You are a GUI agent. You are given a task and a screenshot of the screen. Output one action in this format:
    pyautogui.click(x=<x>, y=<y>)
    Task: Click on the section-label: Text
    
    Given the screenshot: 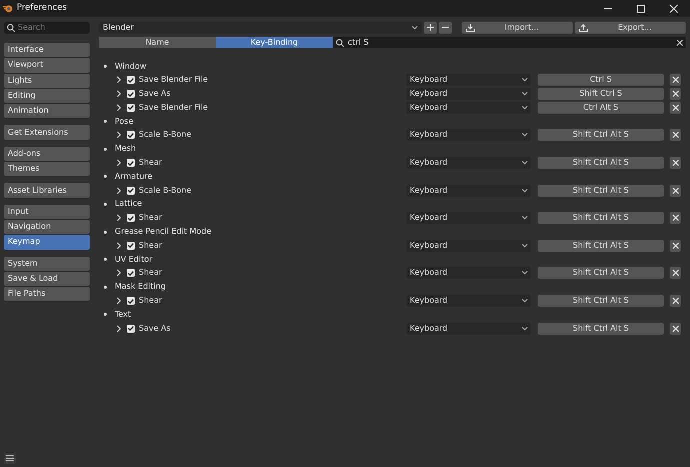 What is the action you would take?
    pyautogui.click(x=123, y=314)
    